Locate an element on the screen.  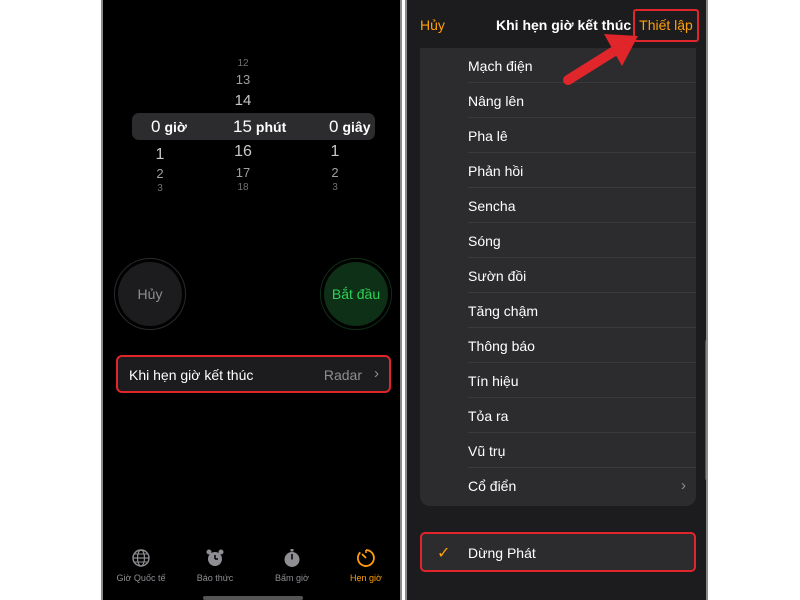
list-item: Tỏa ra is located at coordinates (558, 415).